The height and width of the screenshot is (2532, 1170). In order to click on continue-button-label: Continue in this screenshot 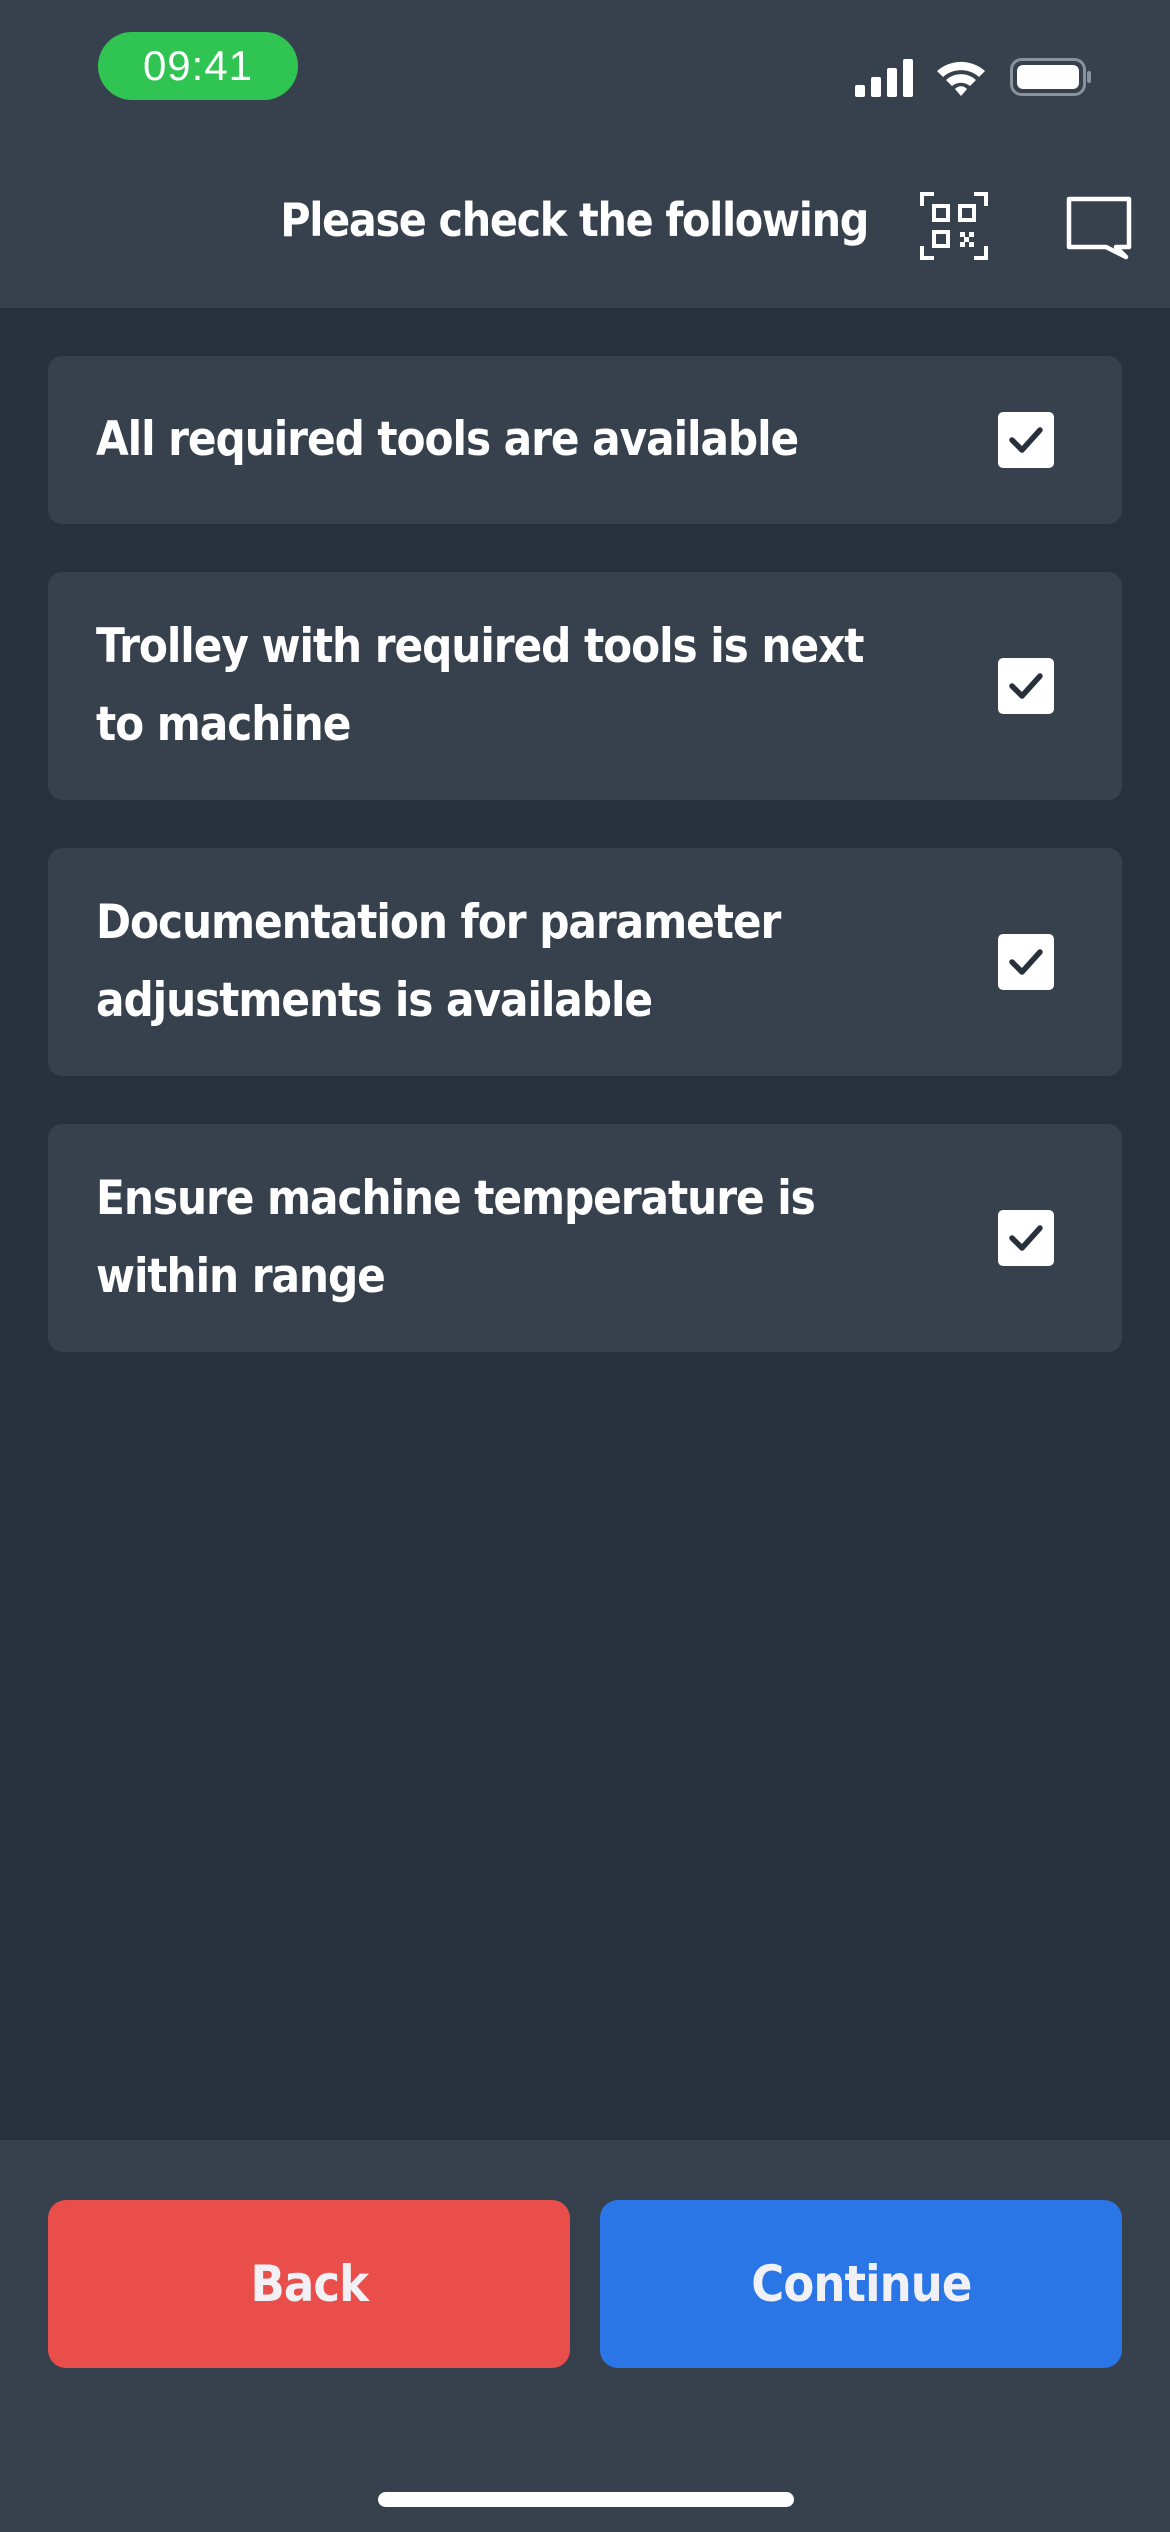, I will do `click(861, 2284)`.